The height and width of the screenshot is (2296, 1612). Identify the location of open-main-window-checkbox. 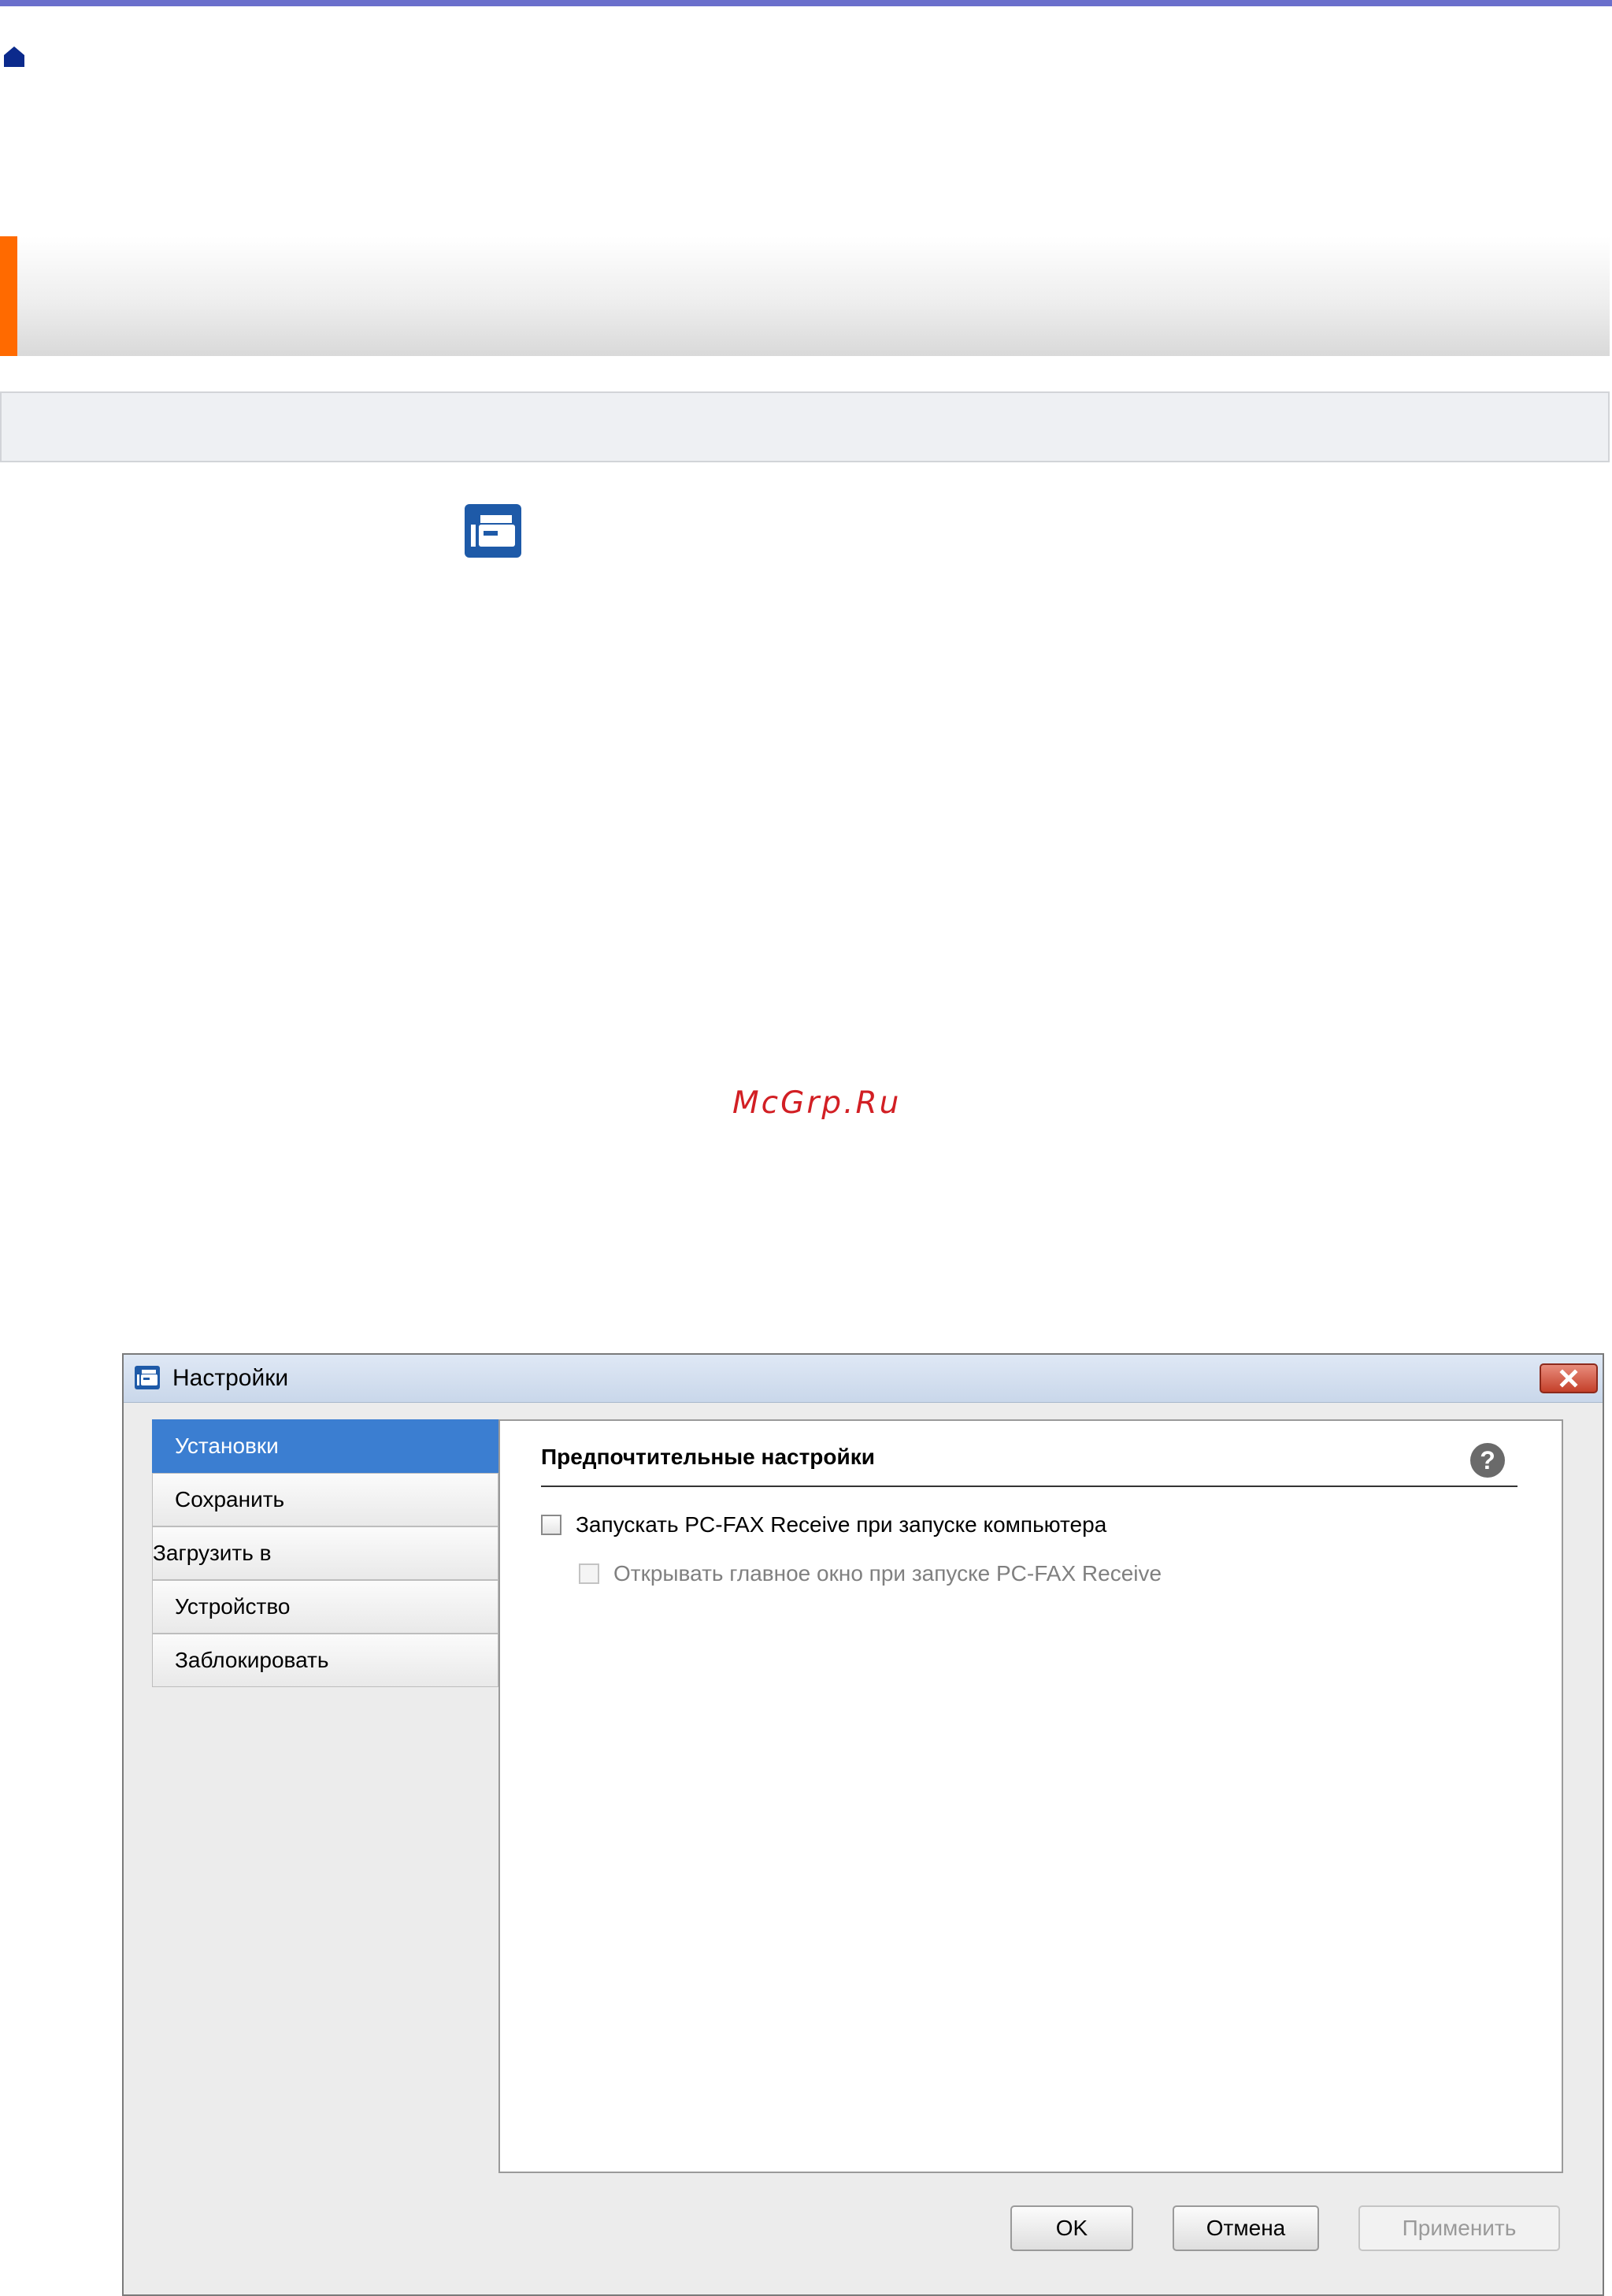
(589, 1573).